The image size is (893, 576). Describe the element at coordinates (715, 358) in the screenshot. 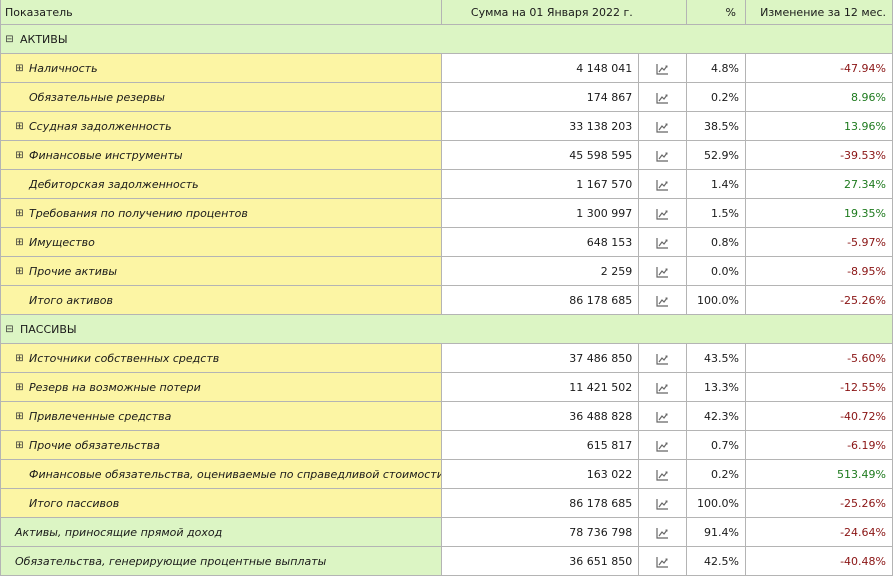

I see `percent-cell: 43.5%` at that location.